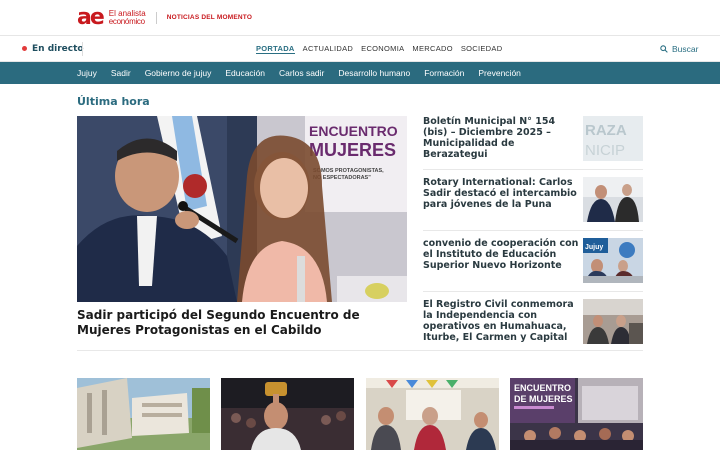  What do you see at coordinates (382, 49) in the screenshot?
I see `nav-item-economia: ECONOMIA` at bounding box center [382, 49].